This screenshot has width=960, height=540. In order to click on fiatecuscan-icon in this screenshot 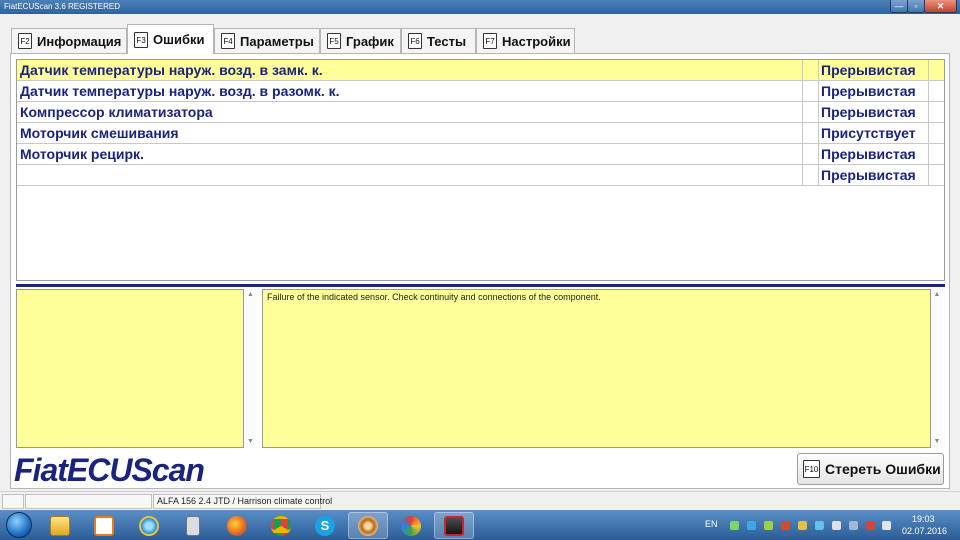, I will do `click(454, 525)`.